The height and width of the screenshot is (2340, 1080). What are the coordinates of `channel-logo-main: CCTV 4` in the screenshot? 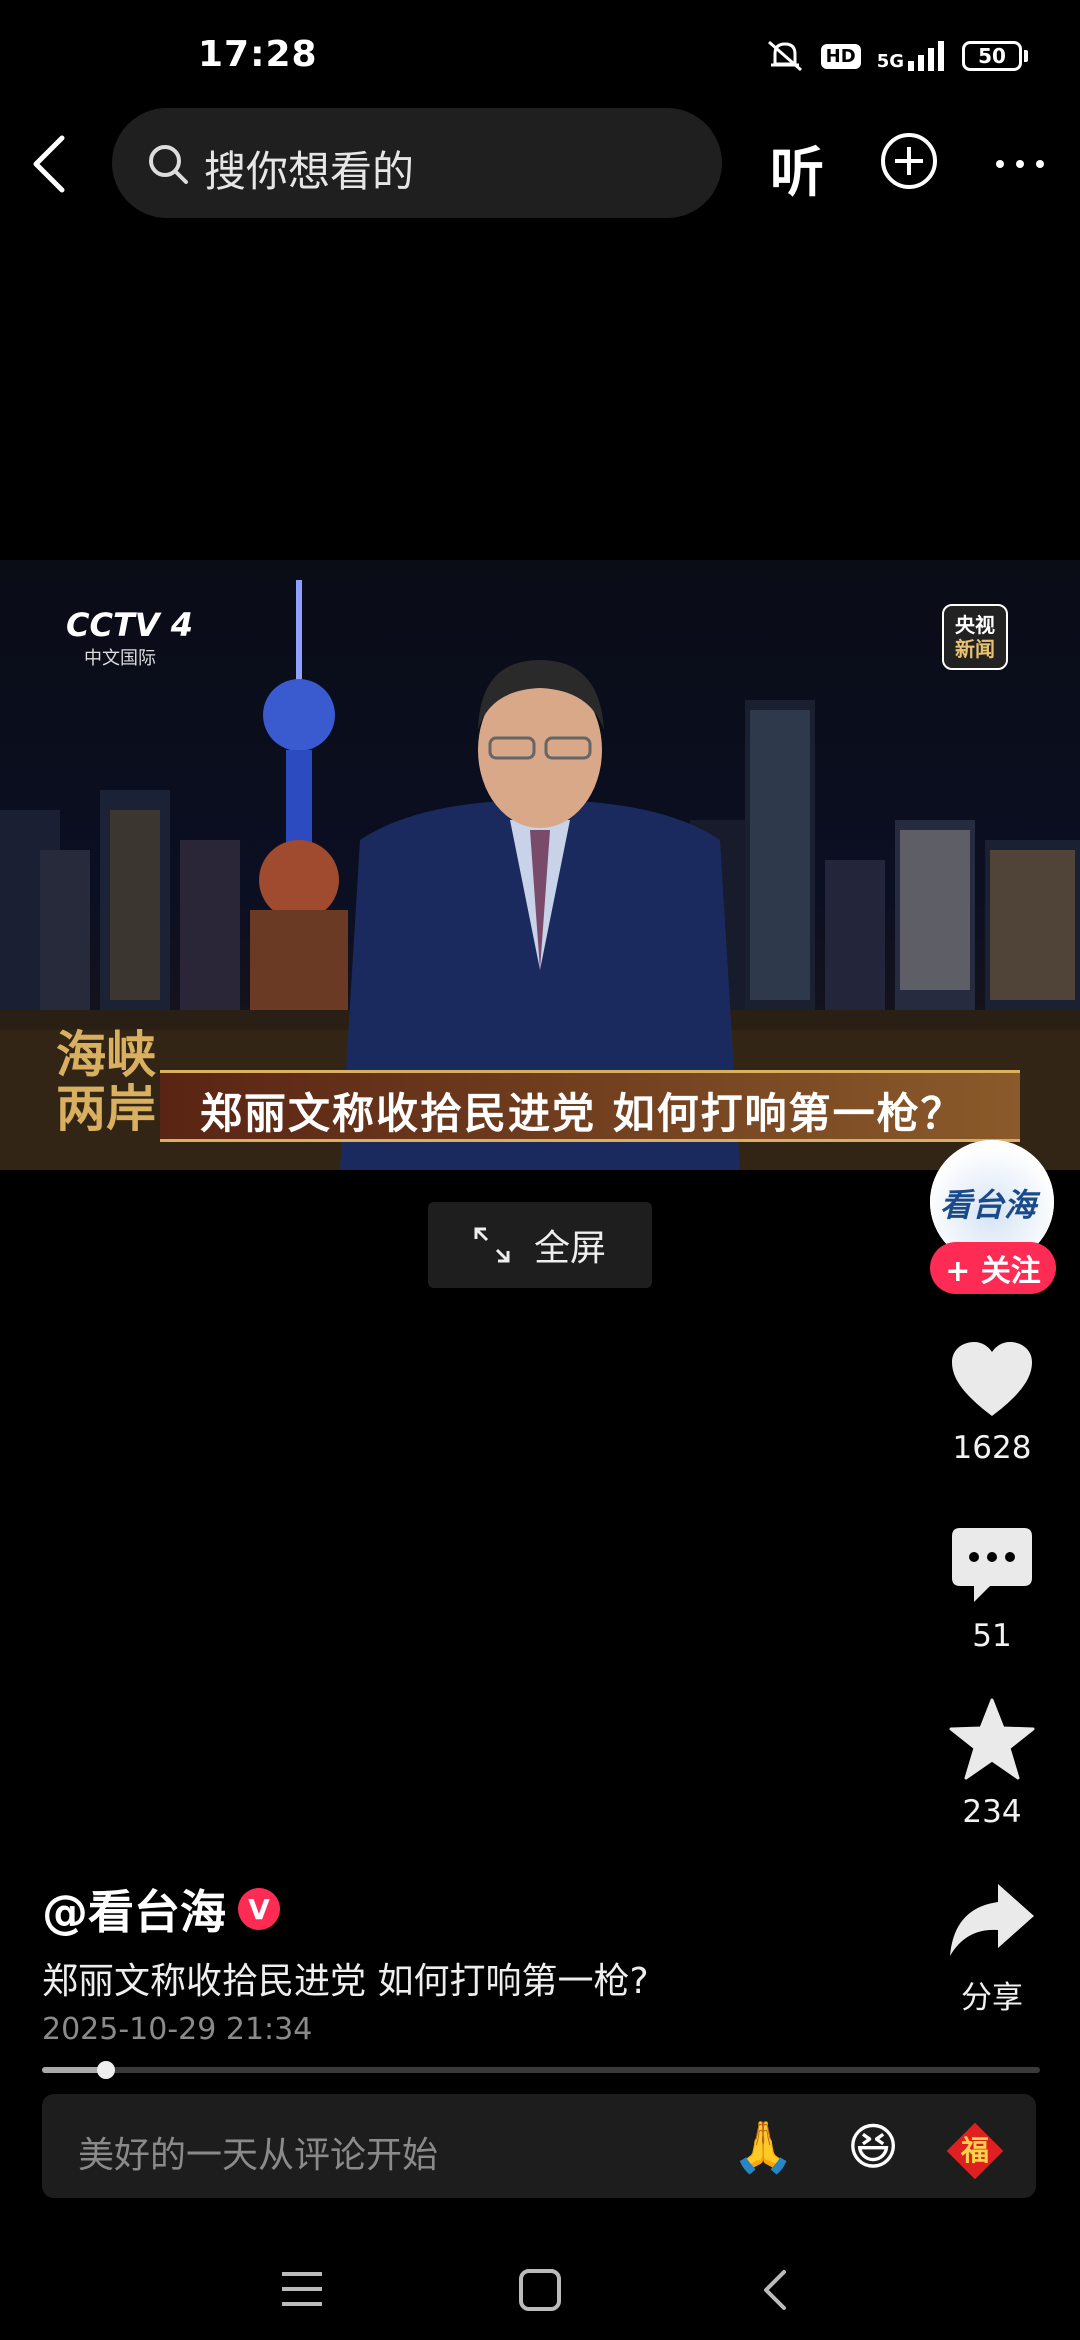 It's located at (129, 625).